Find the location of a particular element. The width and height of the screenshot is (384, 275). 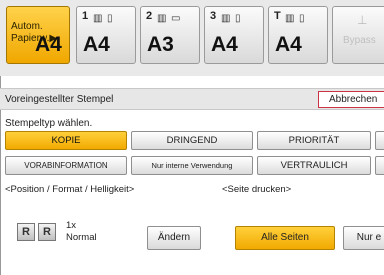

tray-3-size: A4 is located at coordinates (224, 44).